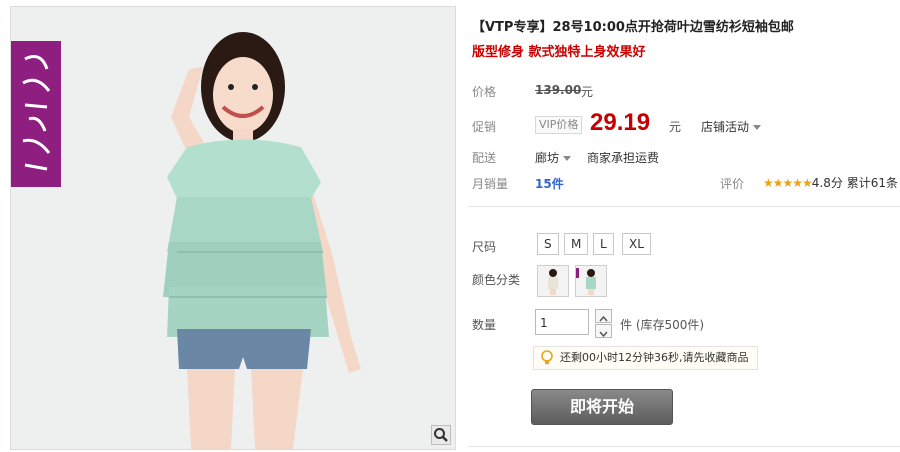 The width and height of the screenshot is (900, 452). I want to click on product-title: 【VTP专享】28号10:00点开抢荷叶边雪纺衫短袖包邮, so click(633, 27).